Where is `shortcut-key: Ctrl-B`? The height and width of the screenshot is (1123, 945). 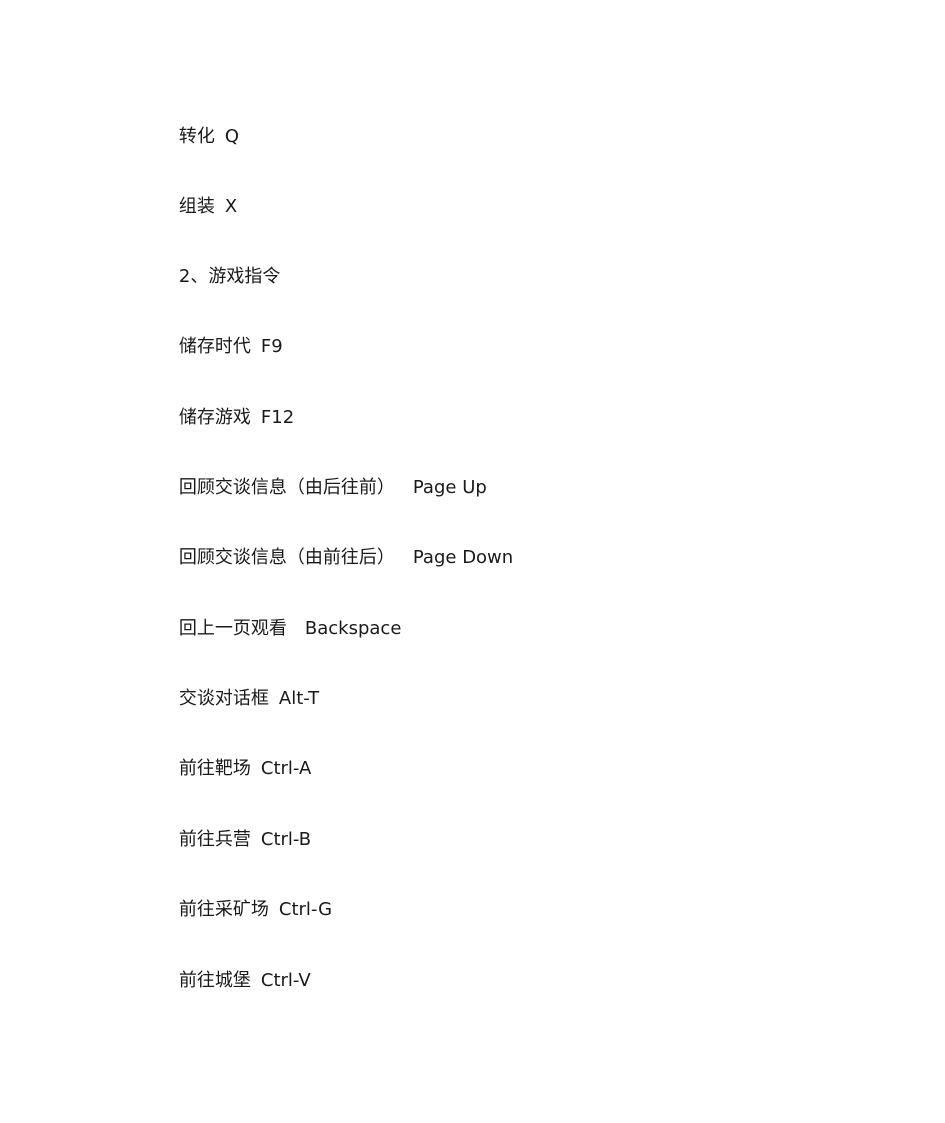
shortcut-key: Ctrl-B is located at coordinates (286, 839).